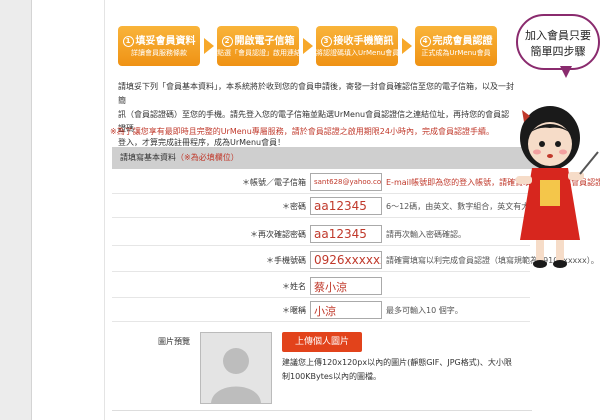 The height and width of the screenshot is (420, 600). Describe the element at coordinates (558, 51) in the screenshot. I see `bubble-line-2: 簡單四步驟` at that location.